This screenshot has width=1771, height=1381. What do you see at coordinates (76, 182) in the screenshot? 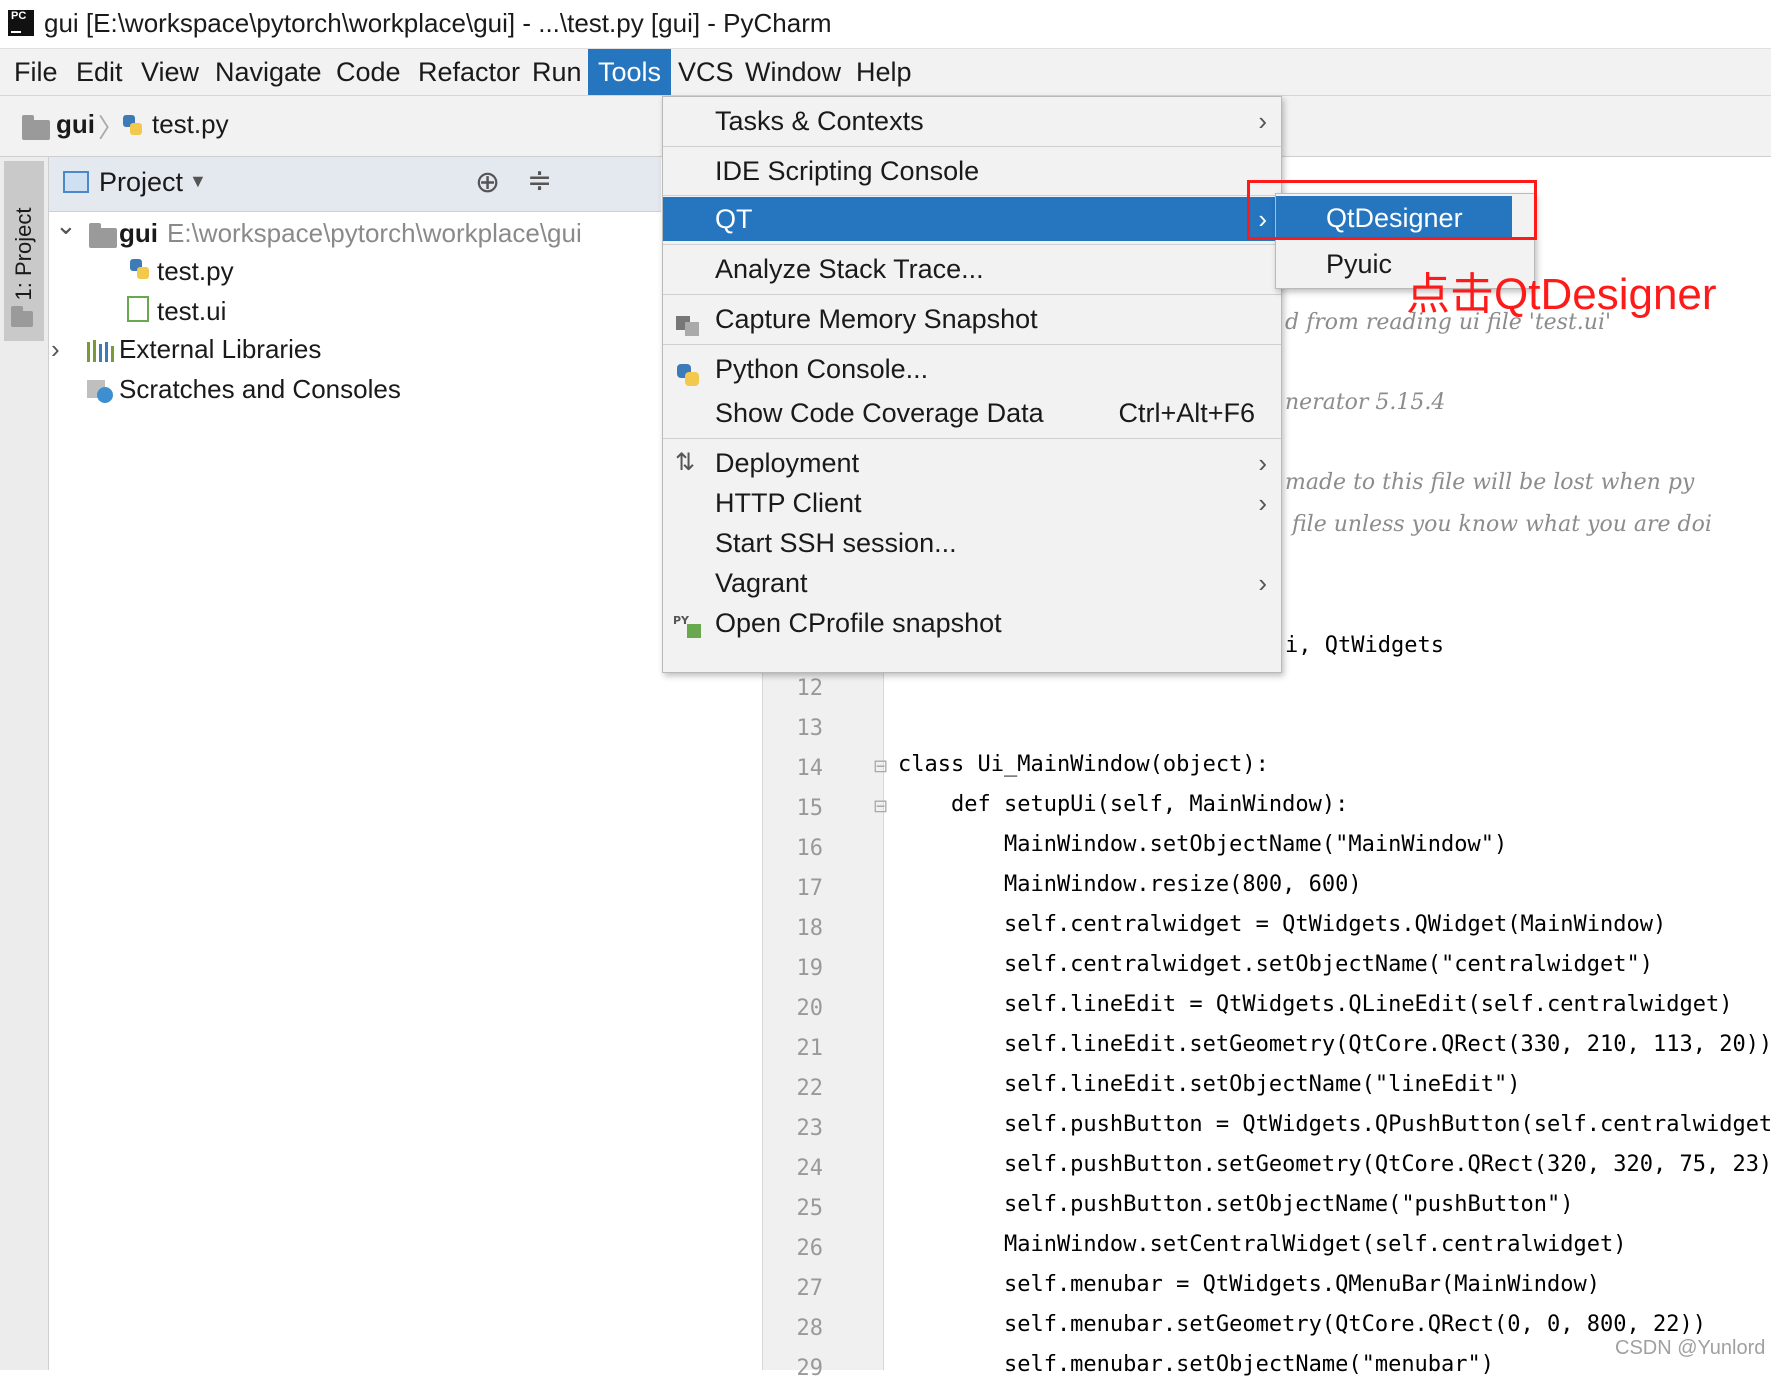
I see `project-view-icon` at bounding box center [76, 182].